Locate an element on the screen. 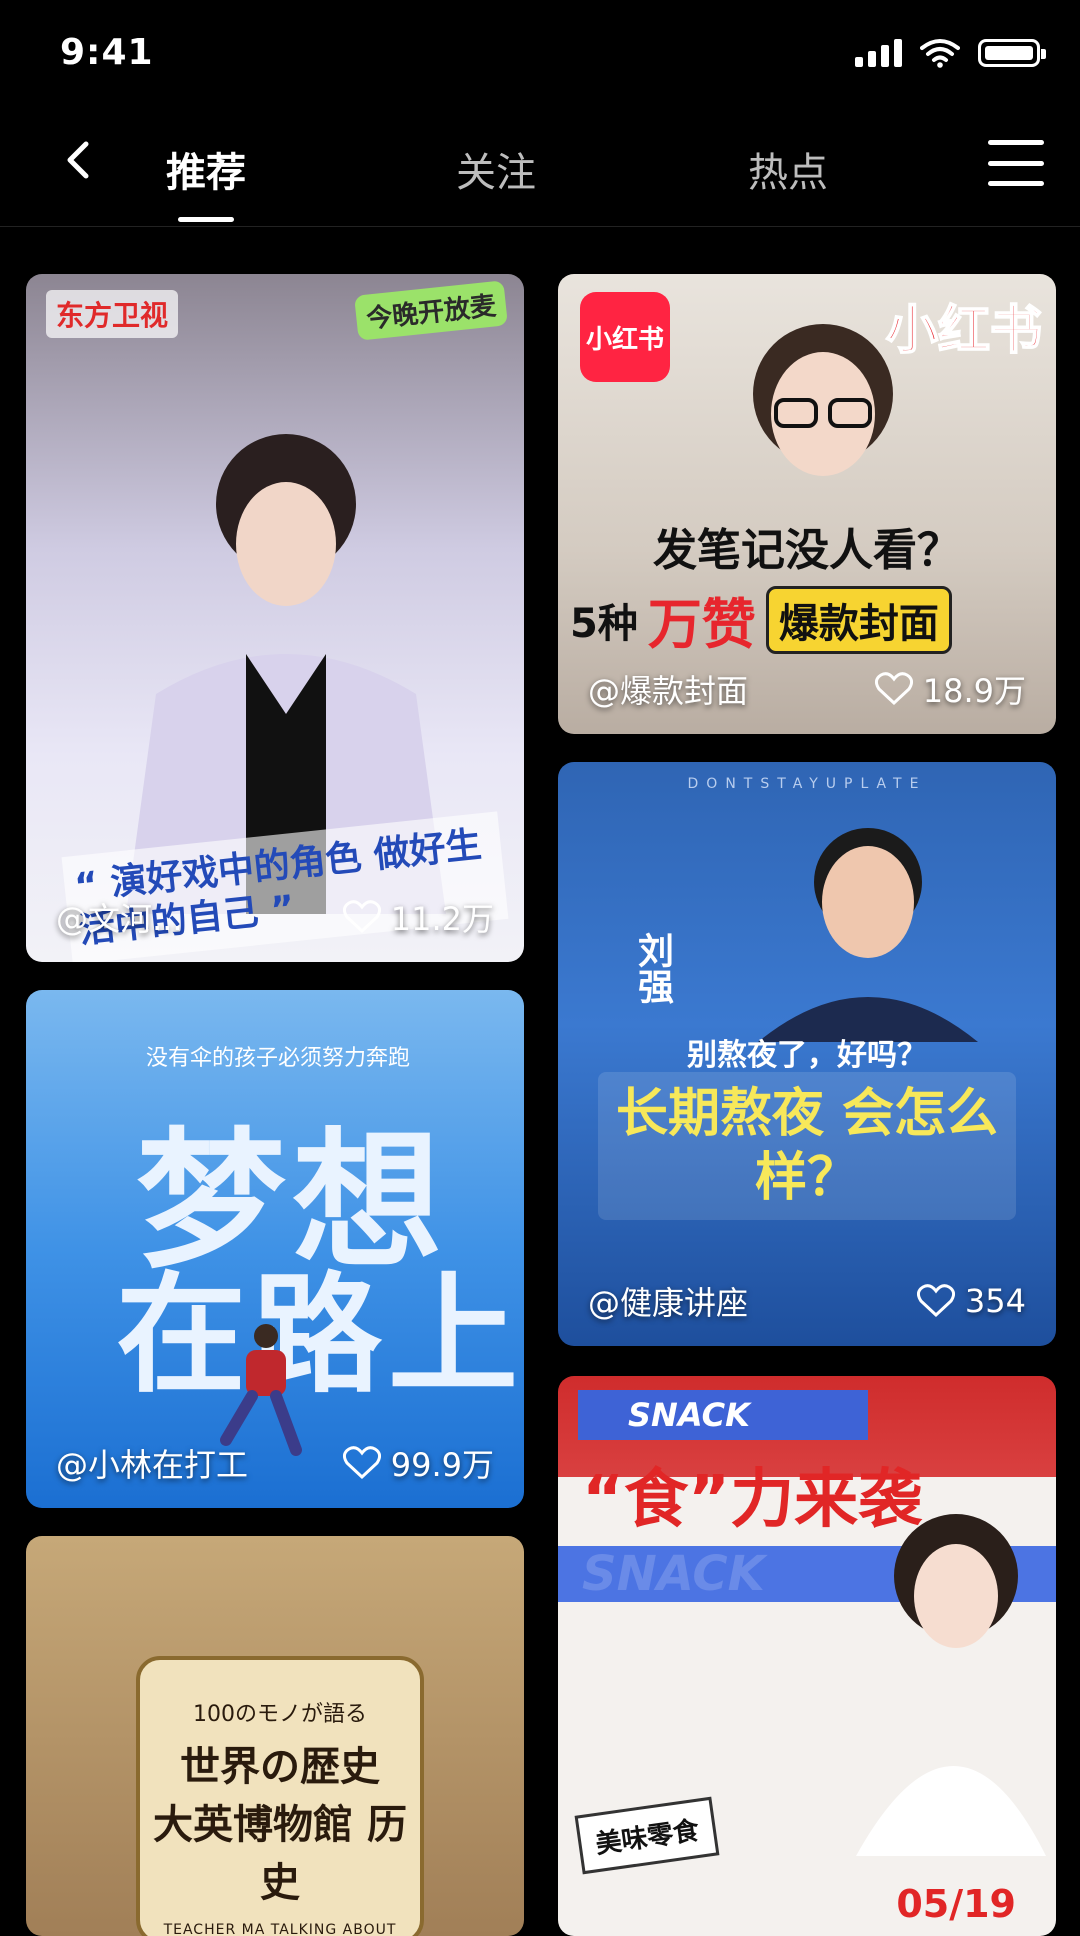  cover-line-2-prefix: 5种 is located at coordinates (604, 623).